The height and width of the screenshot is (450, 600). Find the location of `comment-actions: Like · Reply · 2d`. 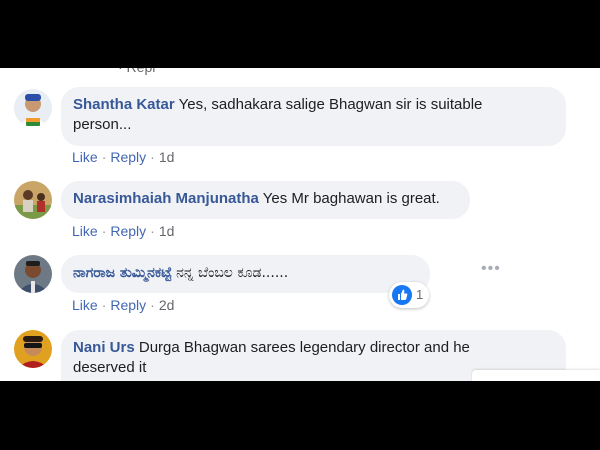

comment-actions: Like · Reply · 2d is located at coordinates (123, 305).